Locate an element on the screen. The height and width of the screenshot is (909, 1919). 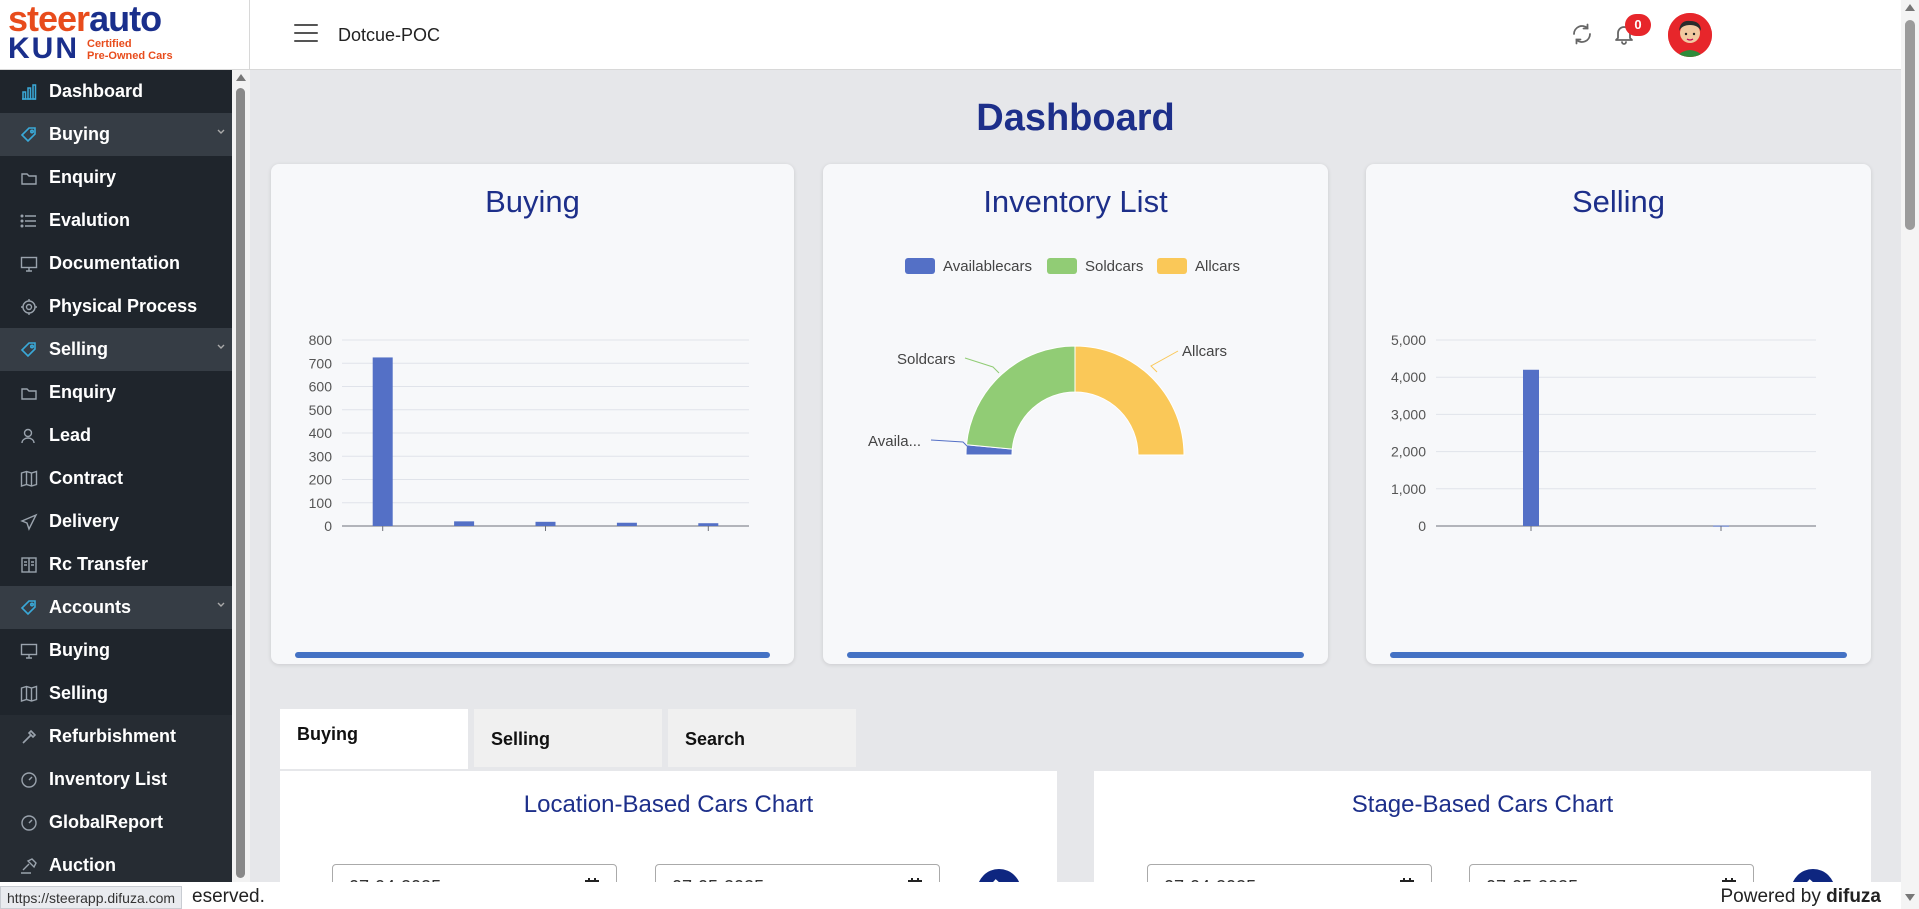
sidebar-item-label: Physical Process is located at coordinates (123, 306).